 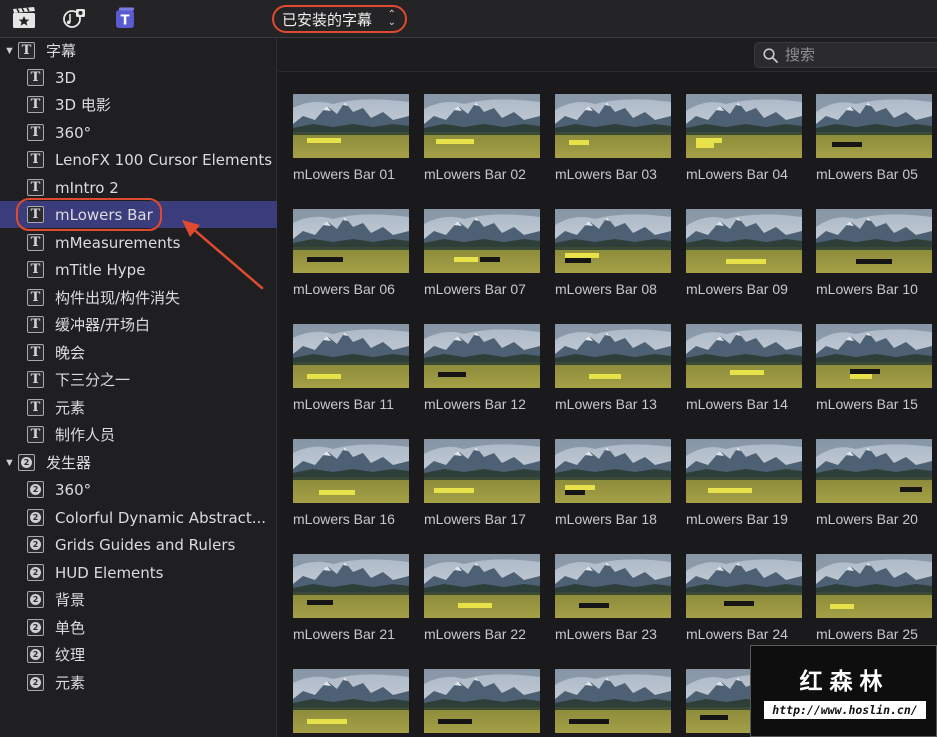 What do you see at coordinates (614, 256) in the screenshot?
I see `title-thumbnail-tile: mLowers Bar 08` at bounding box center [614, 256].